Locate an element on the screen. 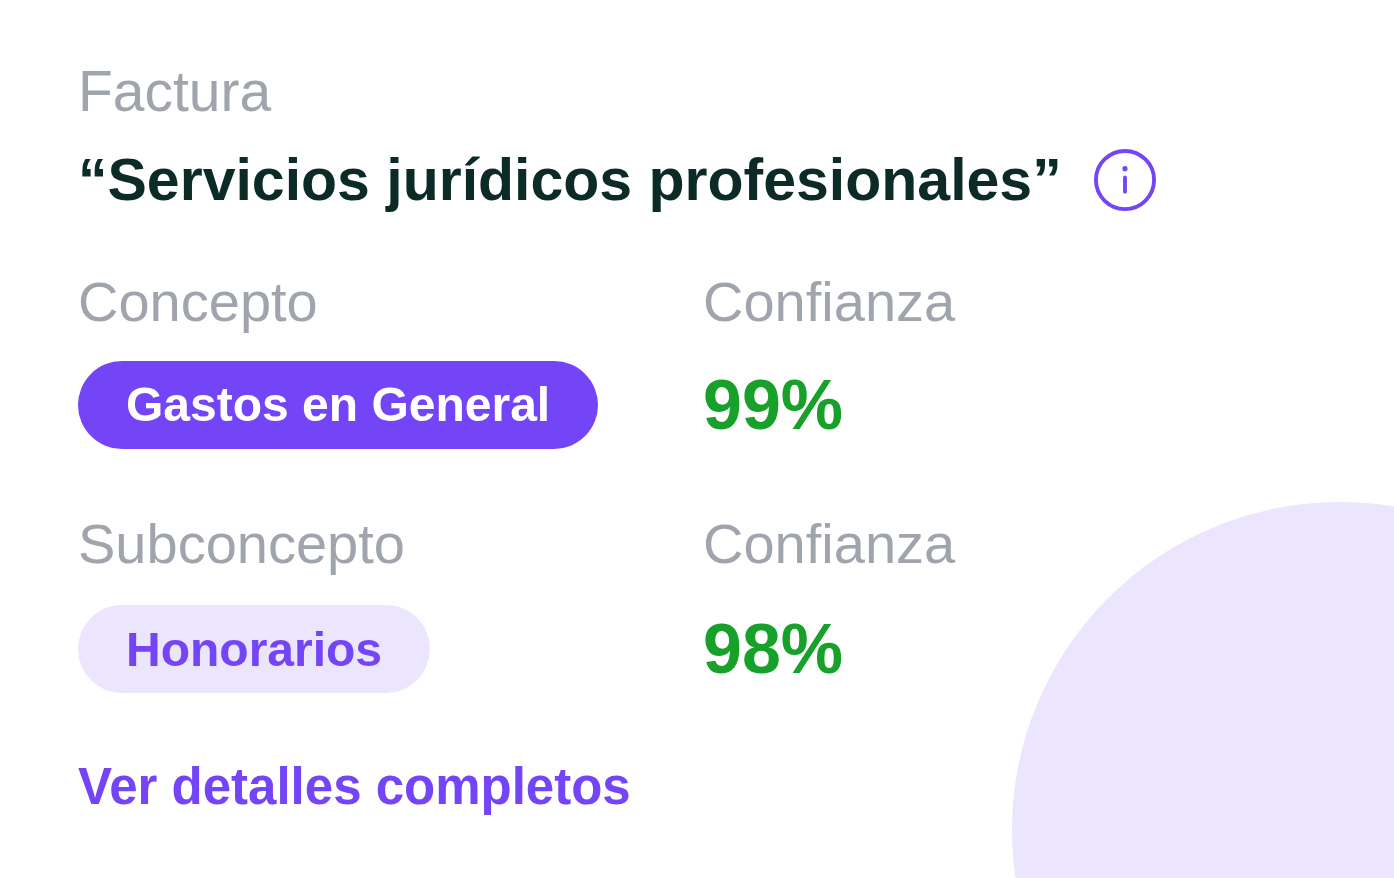  field-label: Concepto is located at coordinates (198, 302).